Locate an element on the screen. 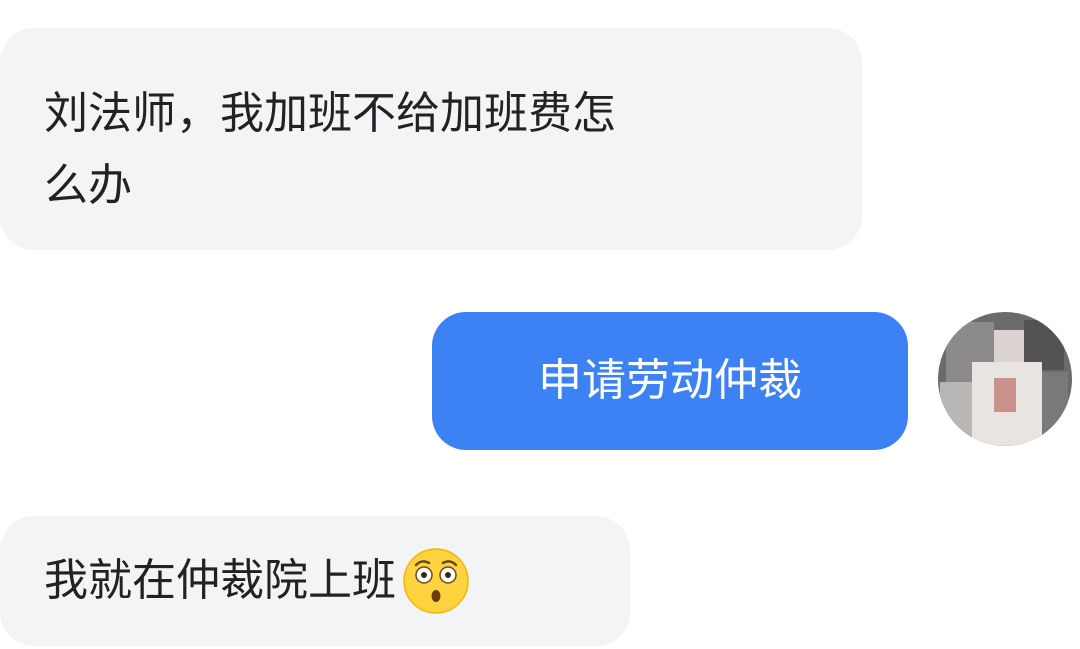 The height and width of the screenshot is (649, 1080). astonished-face-emoji-icon is located at coordinates (436, 581).